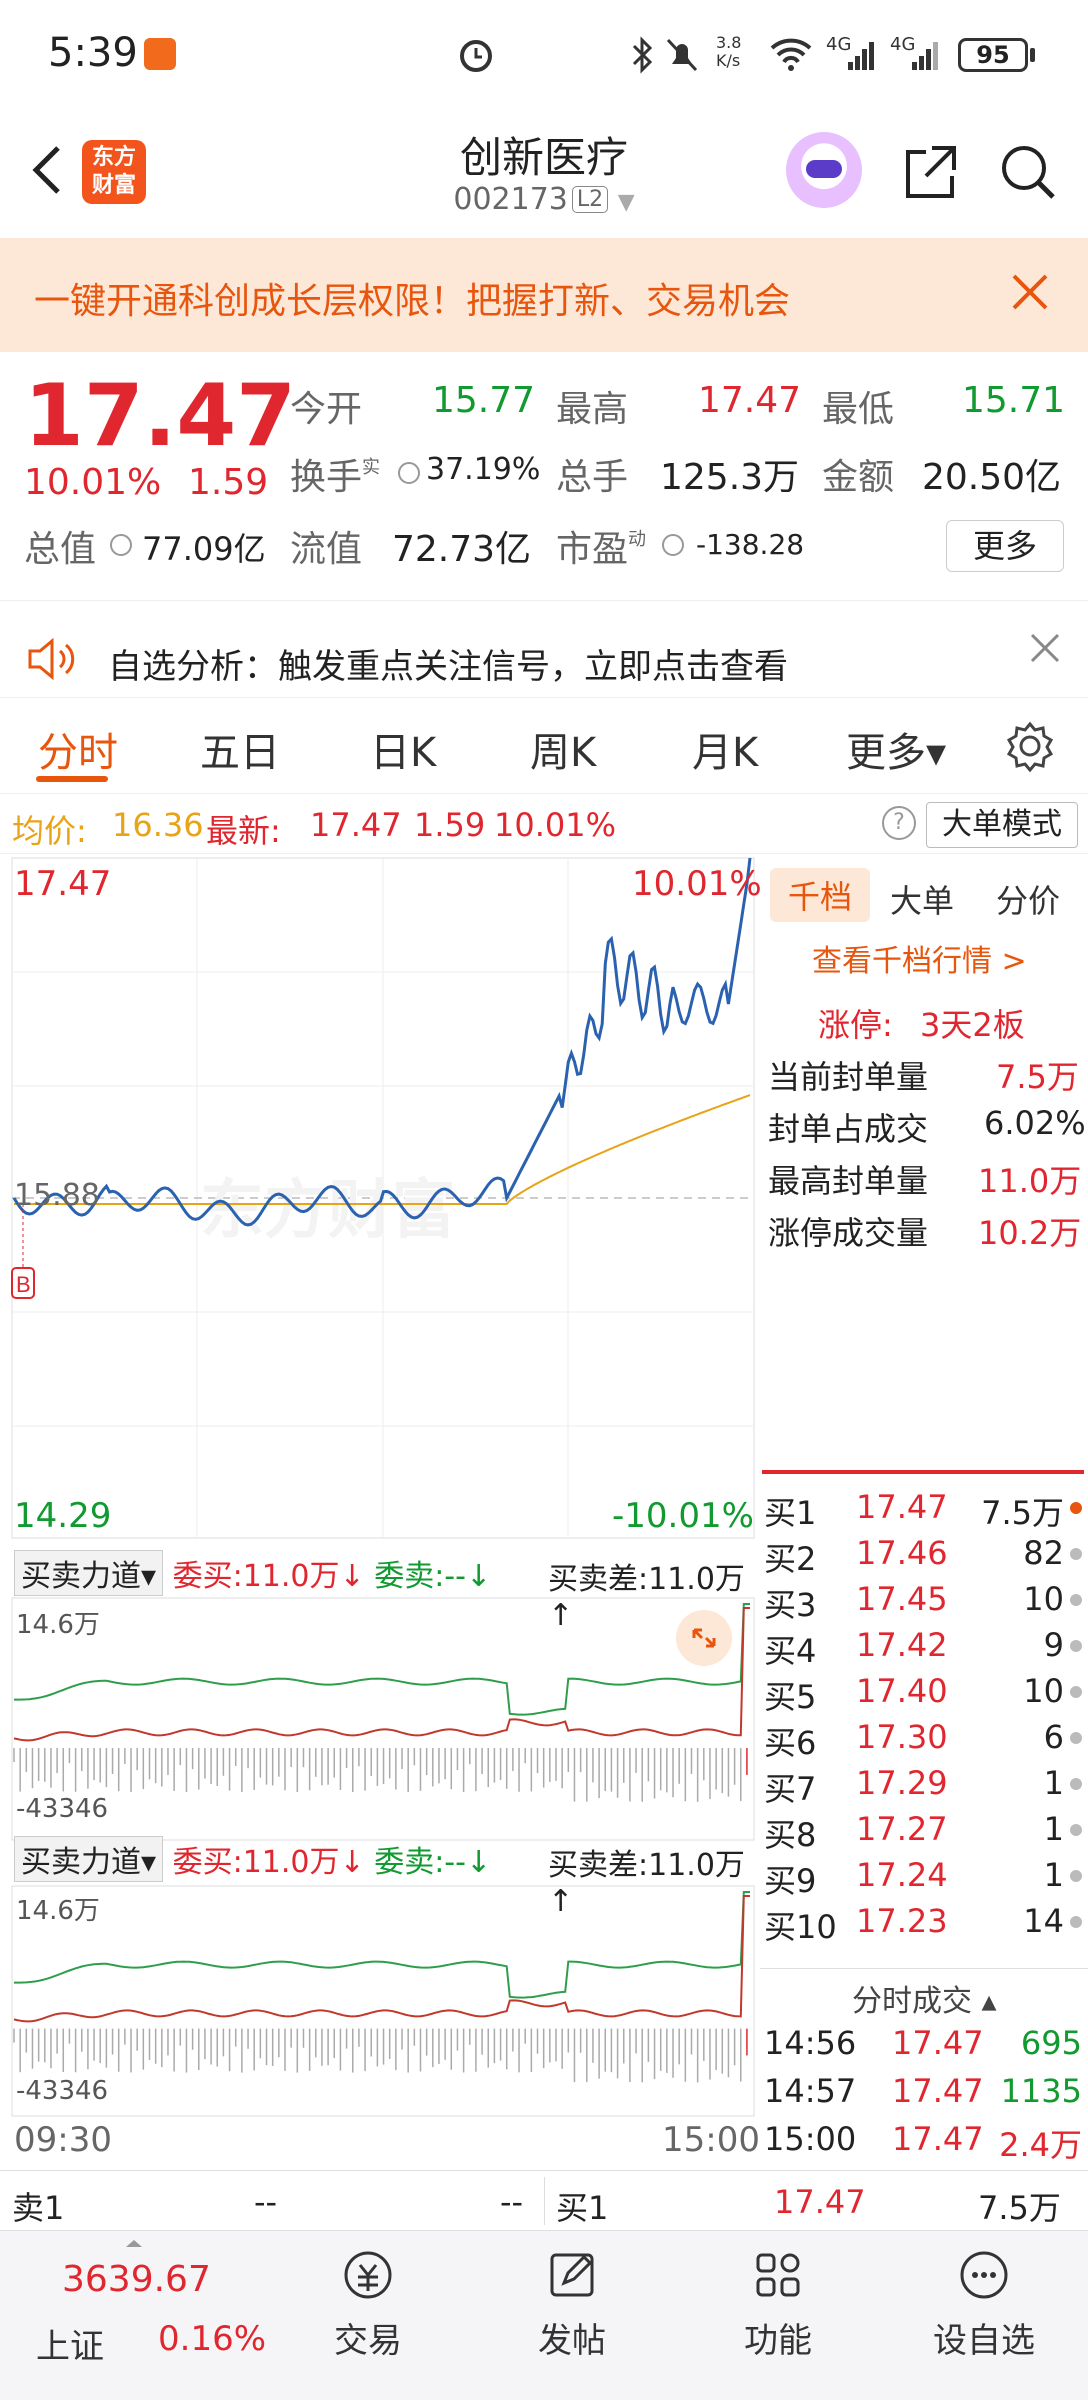 This screenshot has height=2400, width=1088. What do you see at coordinates (1002, 825) in the screenshot?
I see `big-order-mode-button: 大单模式` at bounding box center [1002, 825].